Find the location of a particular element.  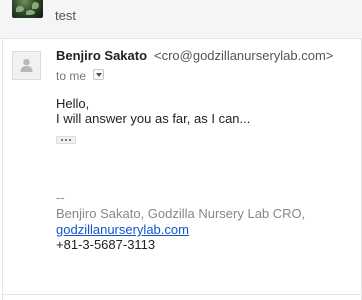

sender-name: Benjiro Sakato is located at coordinates (101, 55).